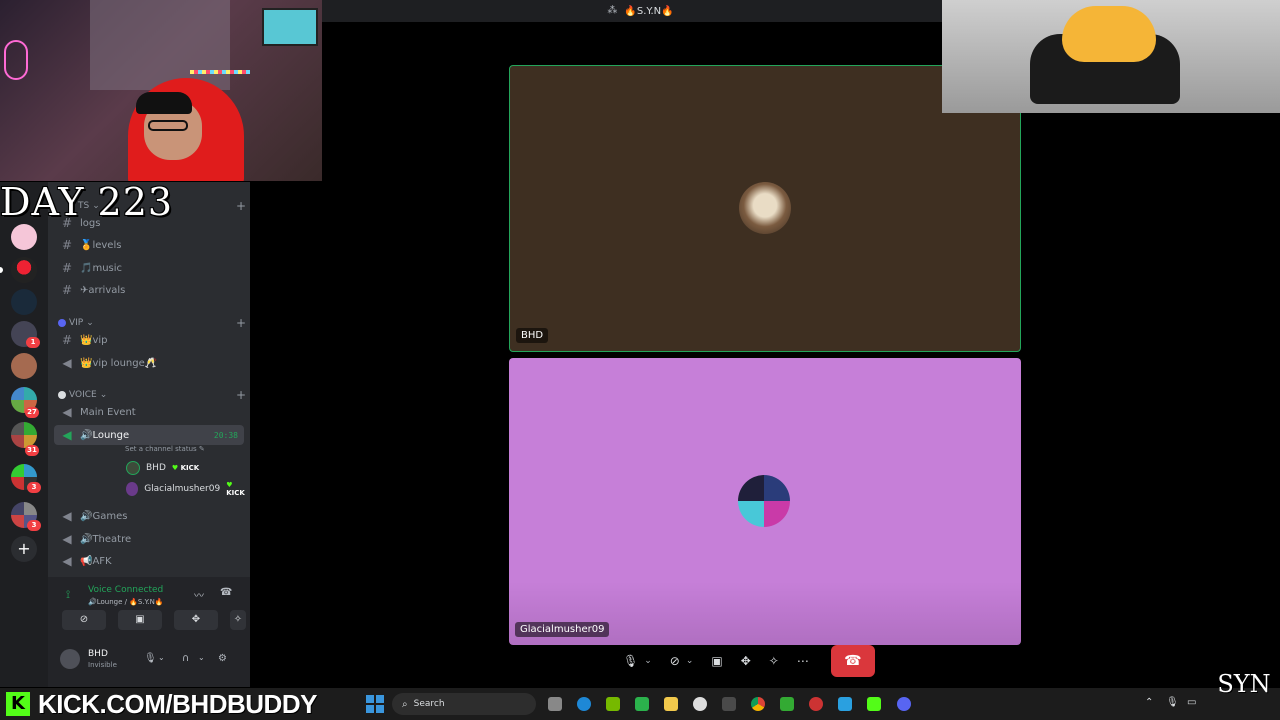 The image size is (1280, 720). What do you see at coordinates (1149, 702) in the screenshot?
I see `tray-chevron-icon: ⌃` at bounding box center [1149, 702].